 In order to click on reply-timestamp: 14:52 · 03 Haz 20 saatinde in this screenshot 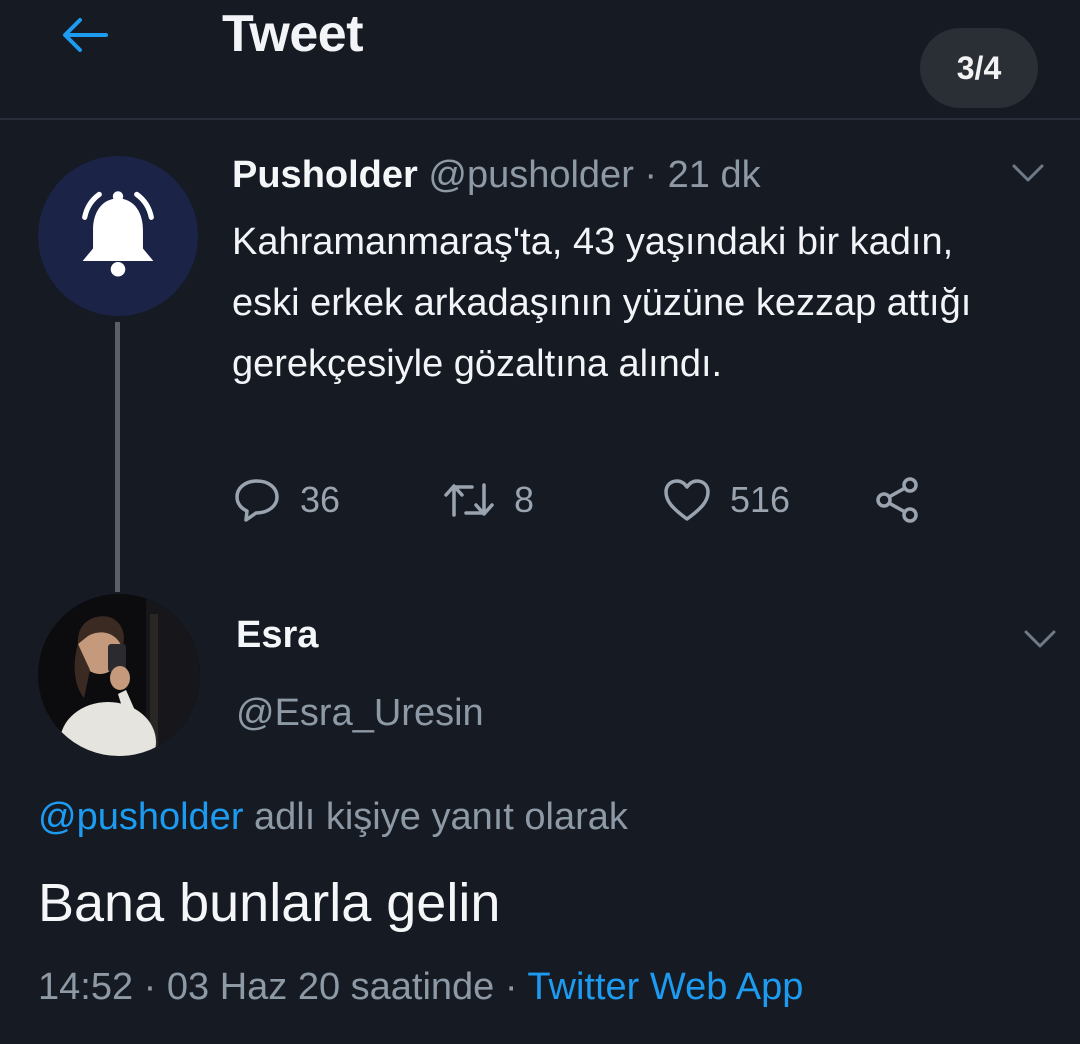, I will do `click(266, 987)`.